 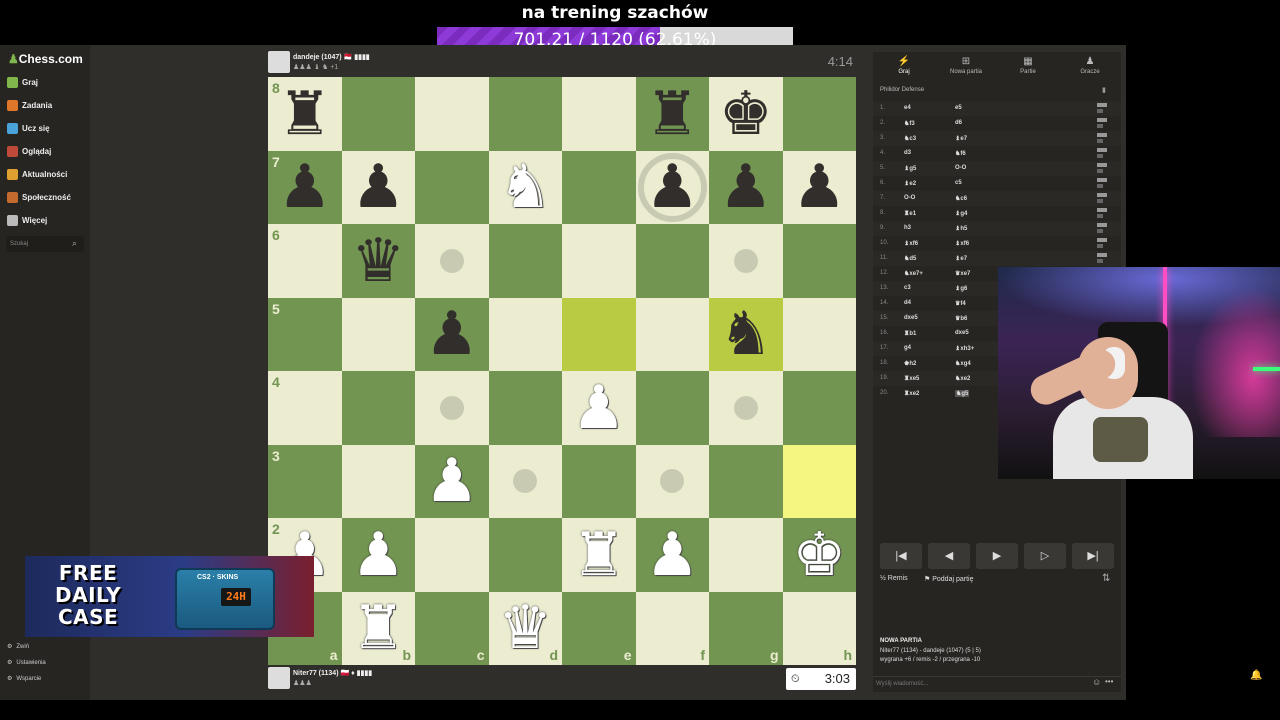 What do you see at coordinates (525, 408) in the screenshot?
I see `square-d4` at bounding box center [525, 408].